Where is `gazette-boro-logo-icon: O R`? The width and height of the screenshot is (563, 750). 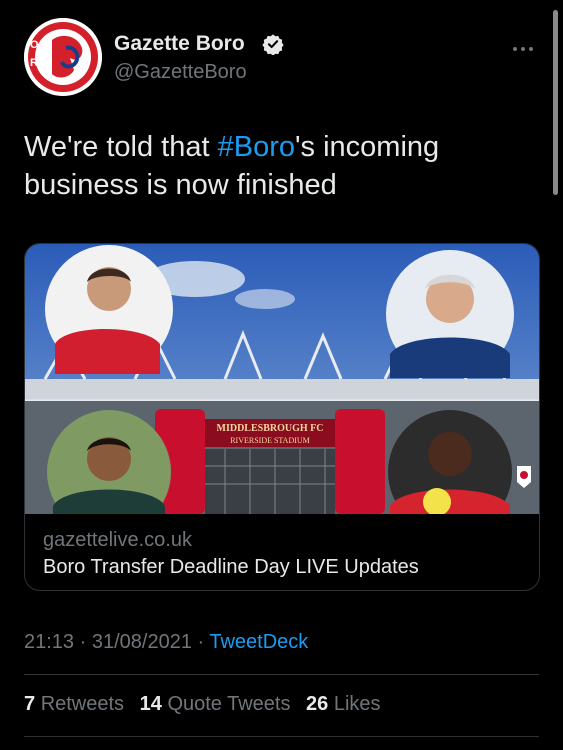
gazette-boro-logo-icon: O R is located at coordinates (63, 57).